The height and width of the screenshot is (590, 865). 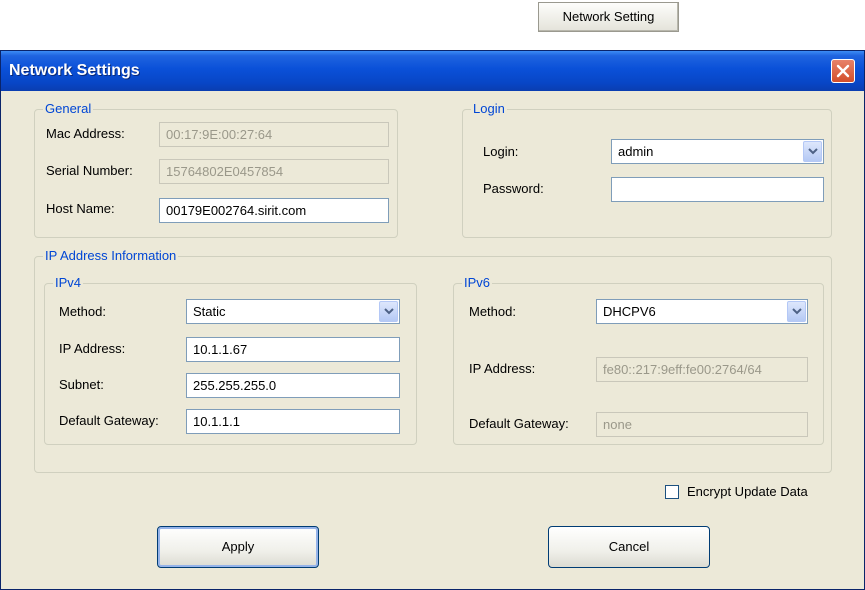 What do you see at coordinates (238, 547) in the screenshot?
I see `apply-button: Apply` at bounding box center [238, 547].